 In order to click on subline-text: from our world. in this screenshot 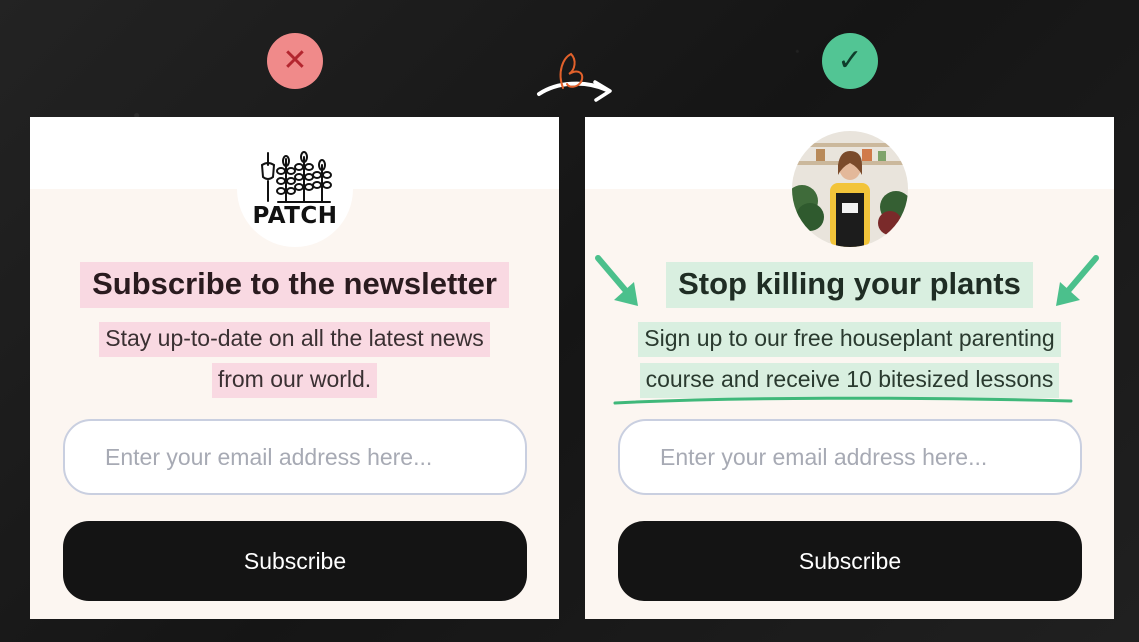, I will do `click(294, 380)`.